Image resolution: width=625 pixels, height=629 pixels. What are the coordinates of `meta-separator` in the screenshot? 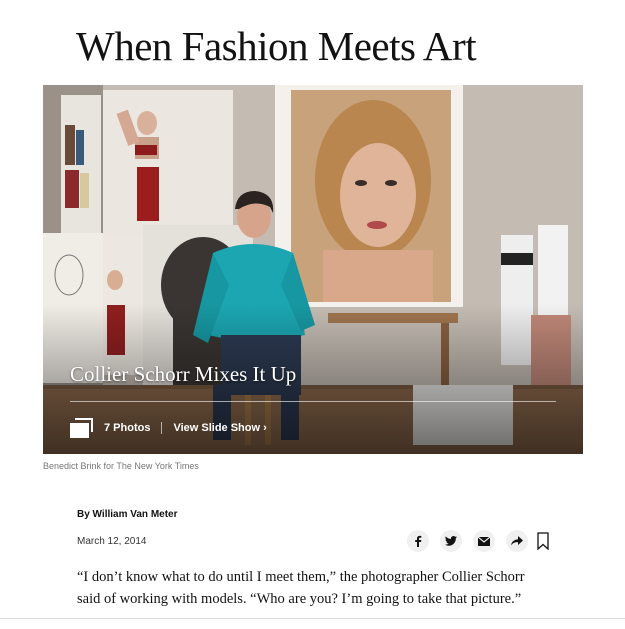 It's located at (162, 428).